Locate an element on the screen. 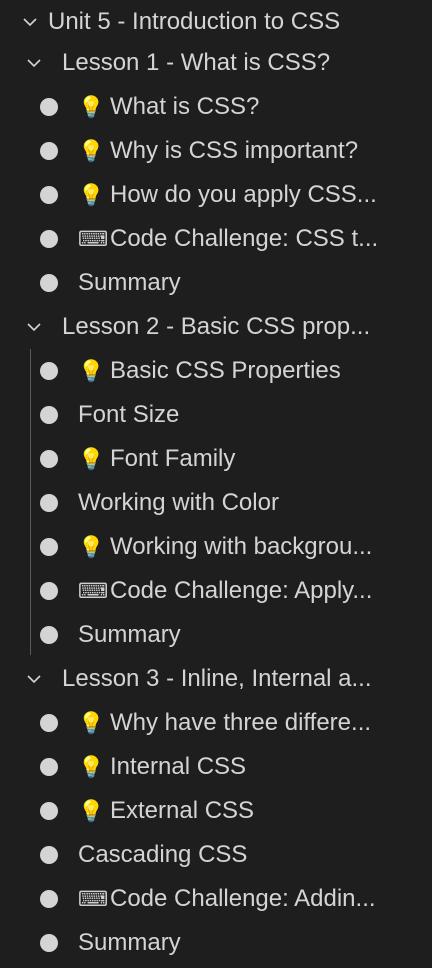  item-label: Font Size is located at coordinates (129, 414).